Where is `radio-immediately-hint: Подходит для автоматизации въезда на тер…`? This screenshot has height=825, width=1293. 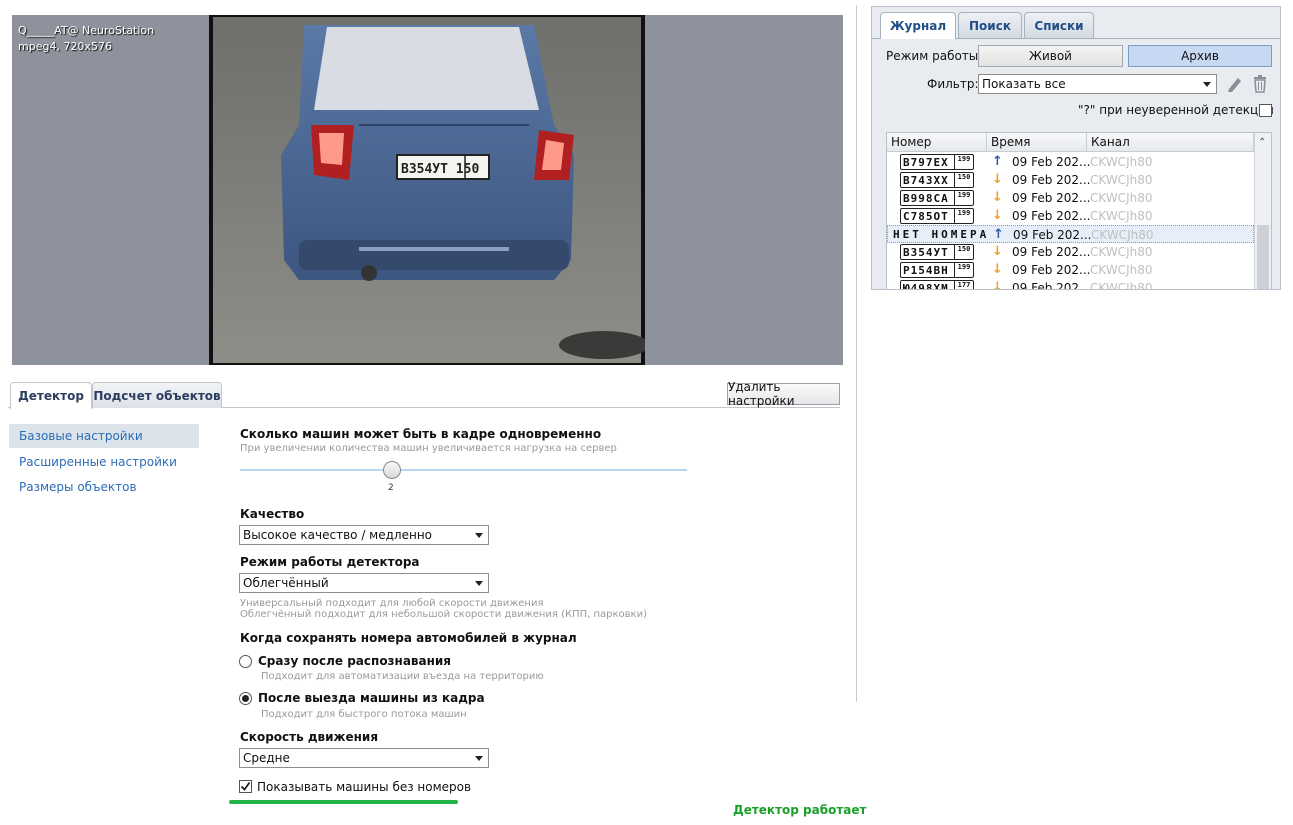 radio-immediately-hint: Подходит для автоматизации въезда на тер… is located at coordinates (402, 676).